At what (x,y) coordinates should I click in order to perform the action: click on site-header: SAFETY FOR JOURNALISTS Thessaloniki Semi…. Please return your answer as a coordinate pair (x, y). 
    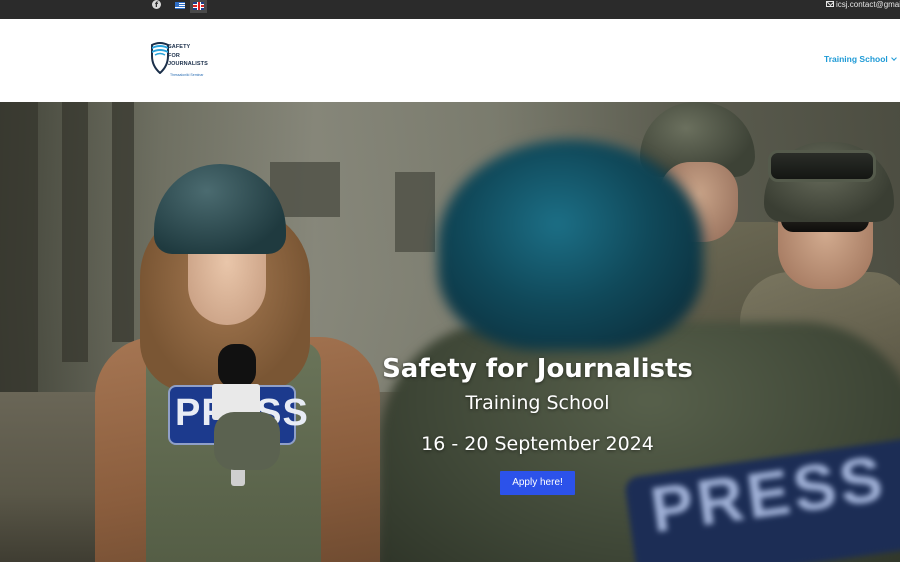
    Looking at the image, I should click on (450, 60).